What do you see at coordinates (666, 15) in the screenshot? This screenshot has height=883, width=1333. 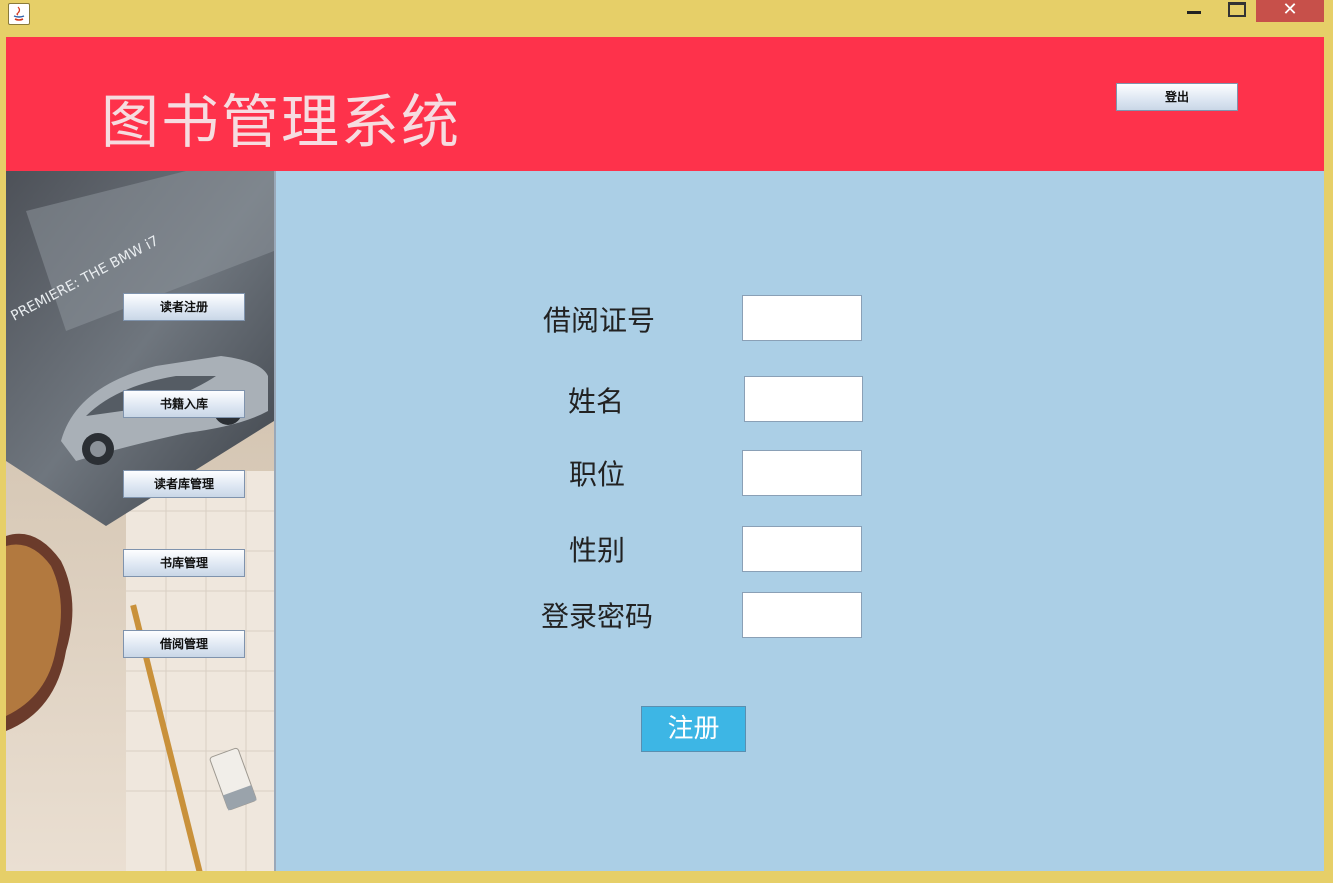 I see `window-titlebar: ✕` at bounding box center [666, 15].